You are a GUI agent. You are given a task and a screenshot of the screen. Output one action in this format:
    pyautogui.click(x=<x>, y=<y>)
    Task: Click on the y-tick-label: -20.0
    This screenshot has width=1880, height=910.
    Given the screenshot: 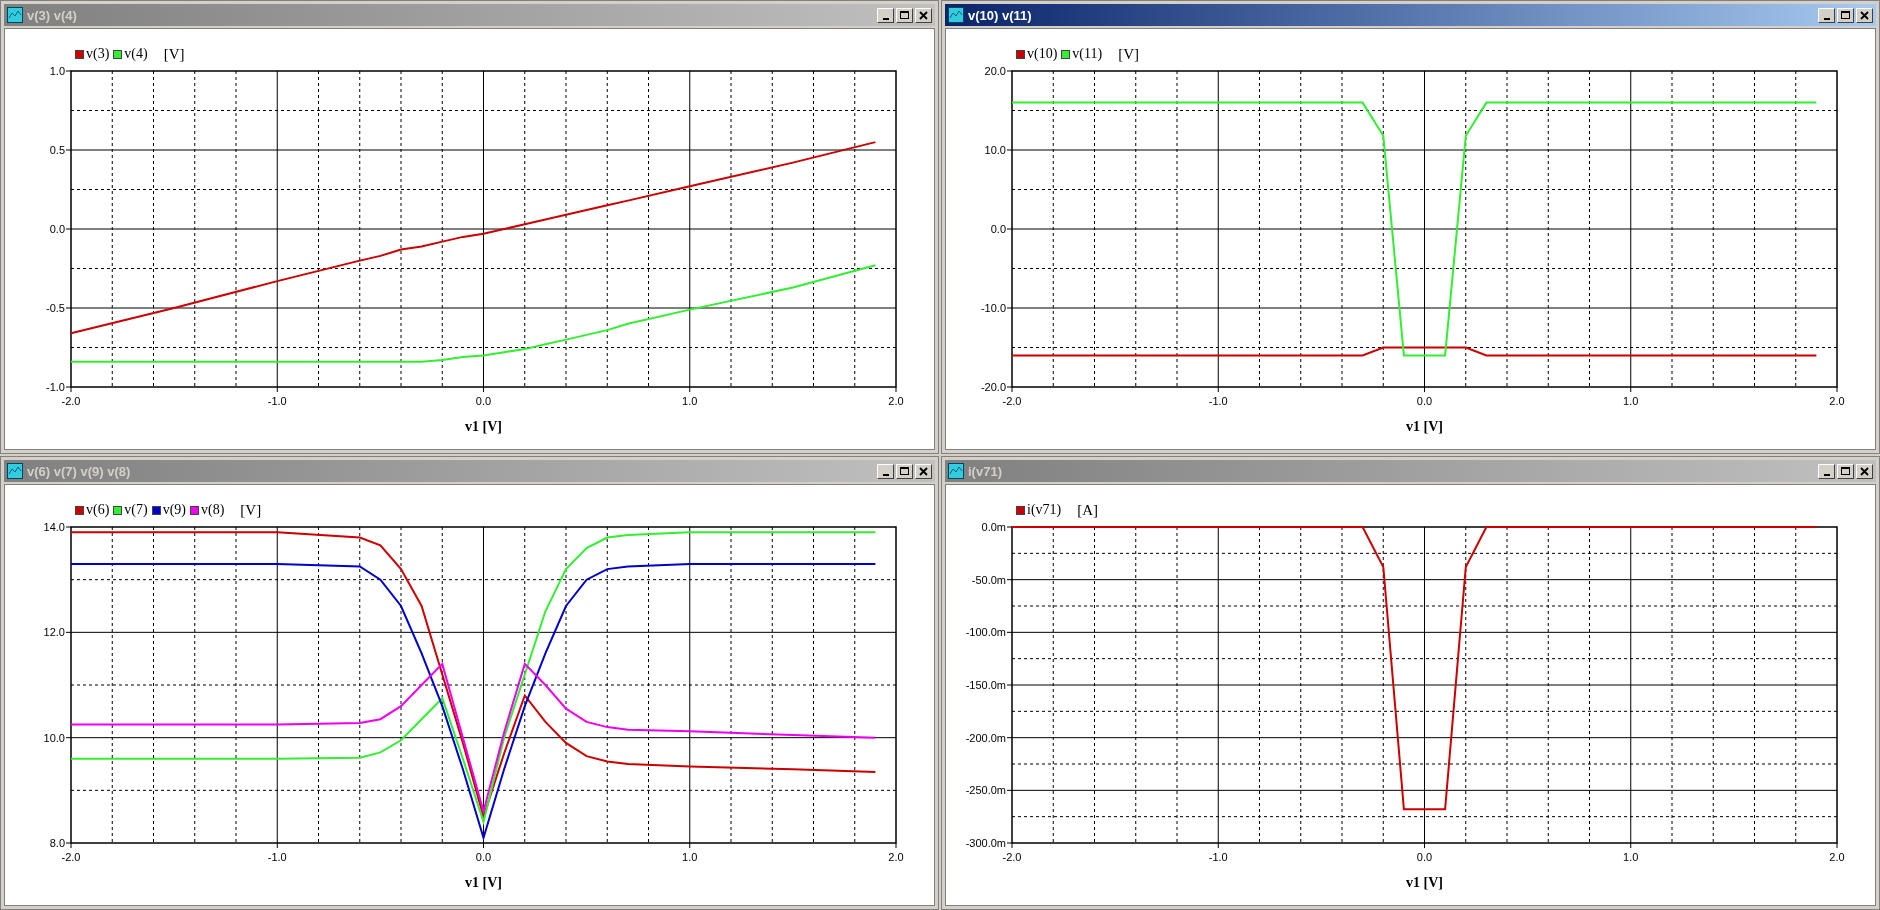 What is the action you would take?
    pyautogui.click(x=993, y=387)
    